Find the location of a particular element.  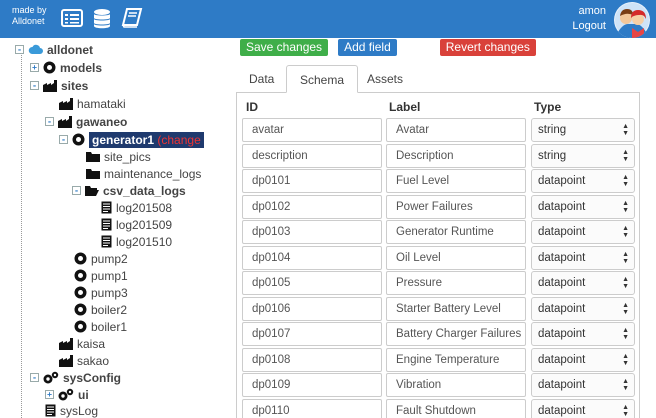

tree-node-sakao: sakao is located at coordinates (84, 360).